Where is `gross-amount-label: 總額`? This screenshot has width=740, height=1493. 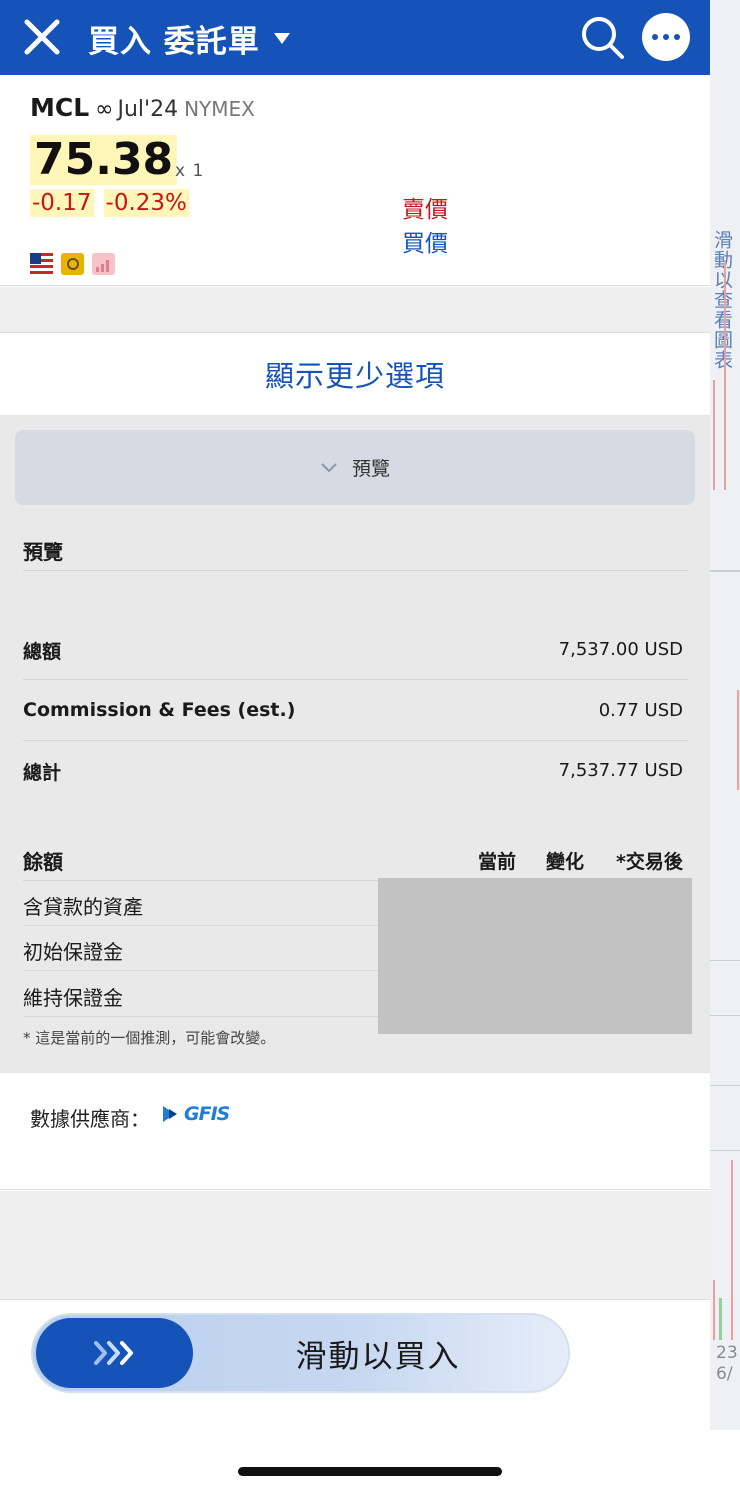 gross-amount-label: 總額 is located at coordinates (42, 652).